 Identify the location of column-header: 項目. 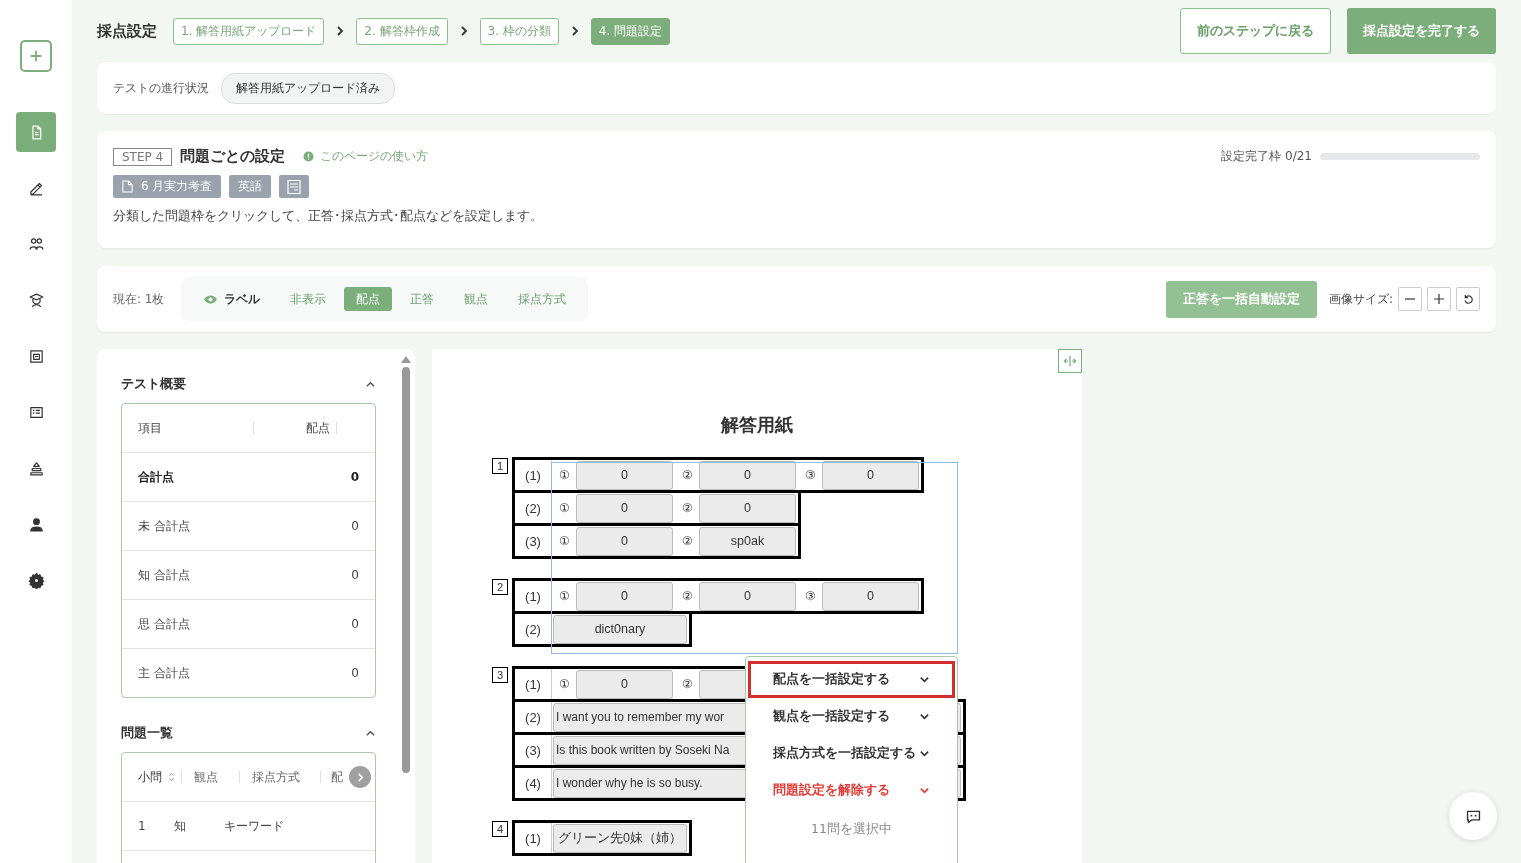
(150, 428).